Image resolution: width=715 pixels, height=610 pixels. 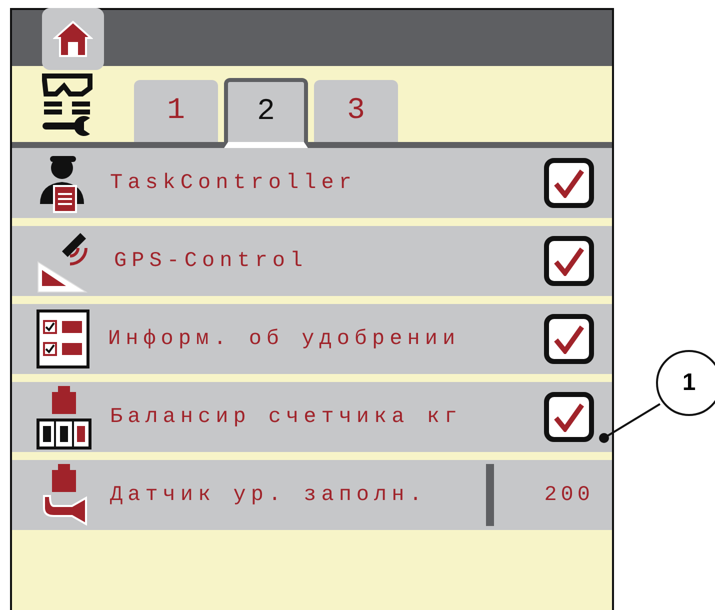 I want to click on row-label: TaskController, so click(x=234, y=183).